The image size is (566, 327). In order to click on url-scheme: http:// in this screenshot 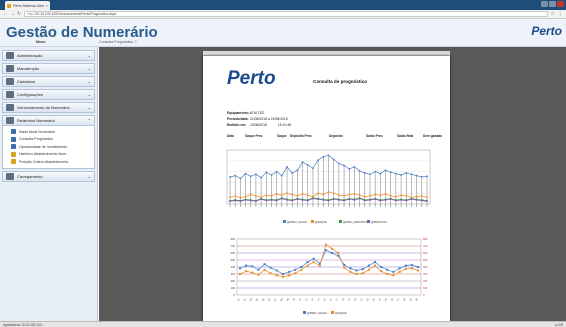, I will do `click(31, 14)`.